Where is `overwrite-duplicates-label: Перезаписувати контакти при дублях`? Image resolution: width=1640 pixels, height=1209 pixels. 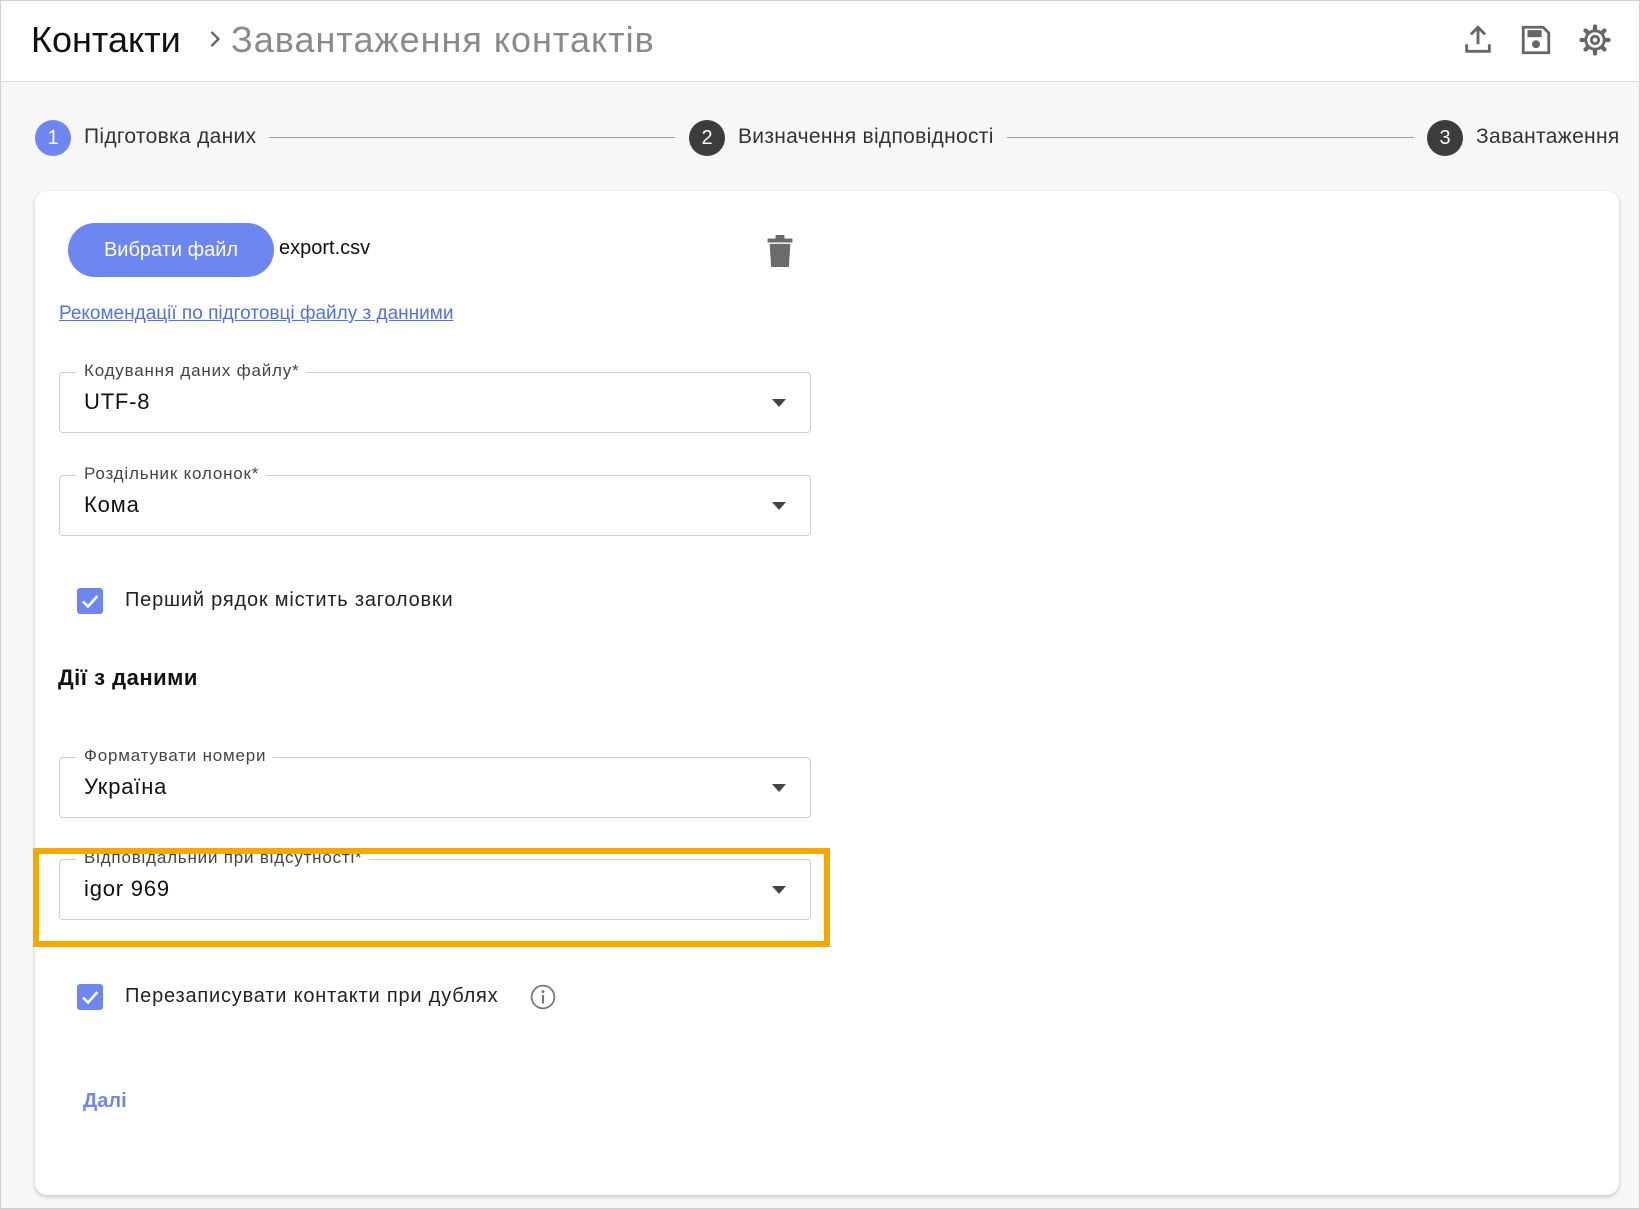 overwrite-duplicates-label: Перезаписувати контакти при дублях is located at coordinates (312, 996).